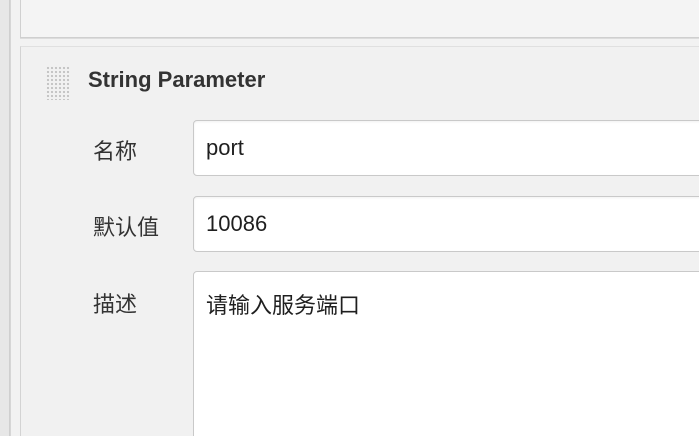  I want to click on name-label: 名称, so click(115, 152).